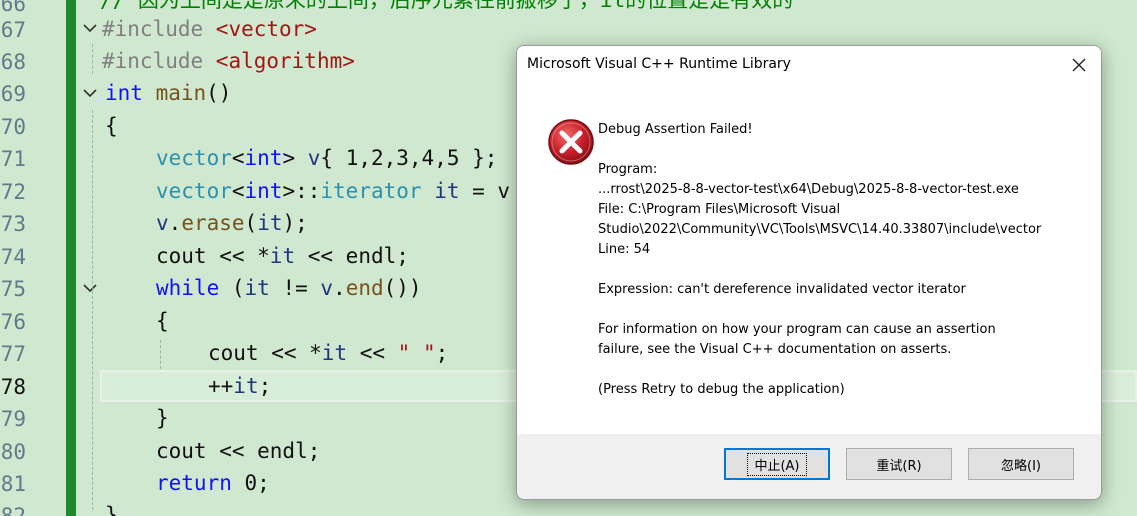 The width and height of the screenshot is (1137, 516). I want to click on assertion-heading: Debug Assertion Failed!, so click(675, 129).